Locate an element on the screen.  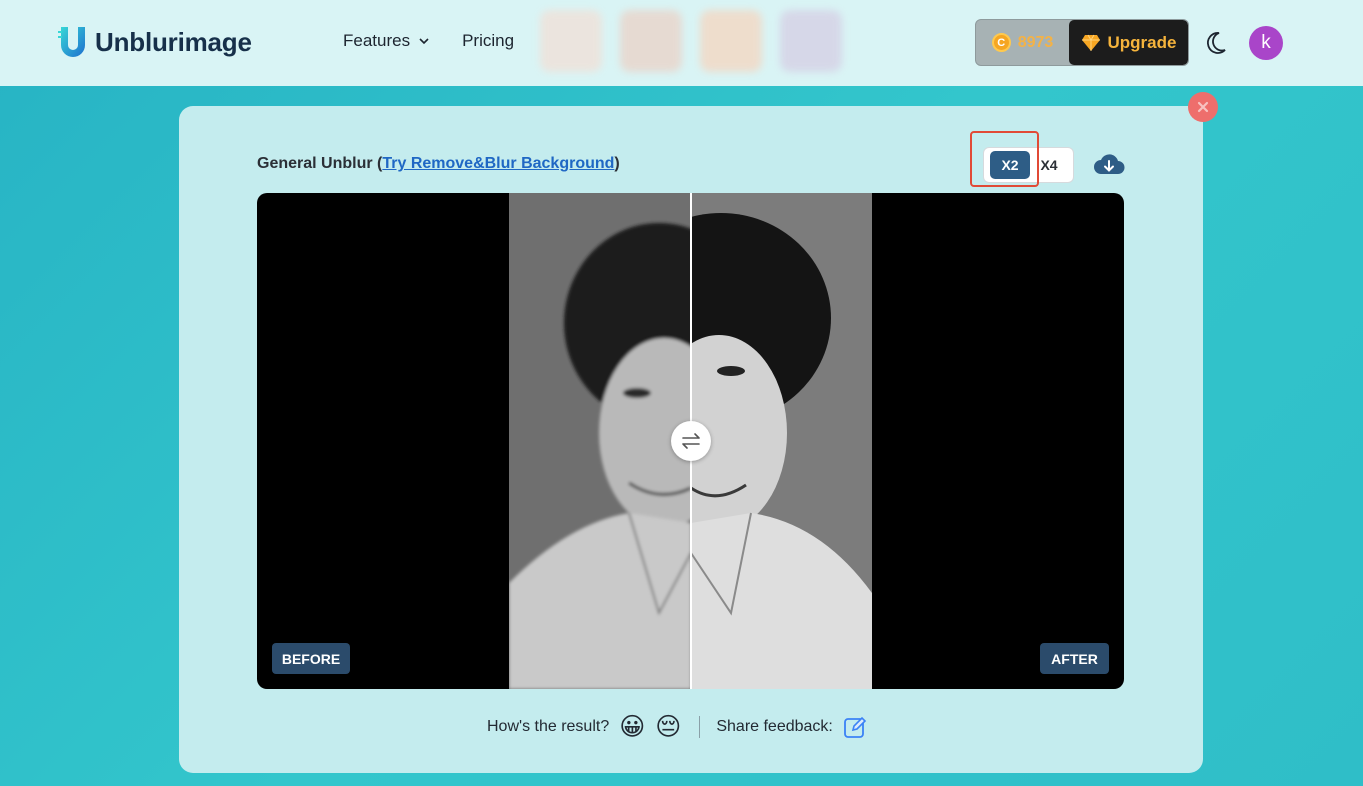
upgrade-label: Upgrade is located at coordinates (1142, 42).